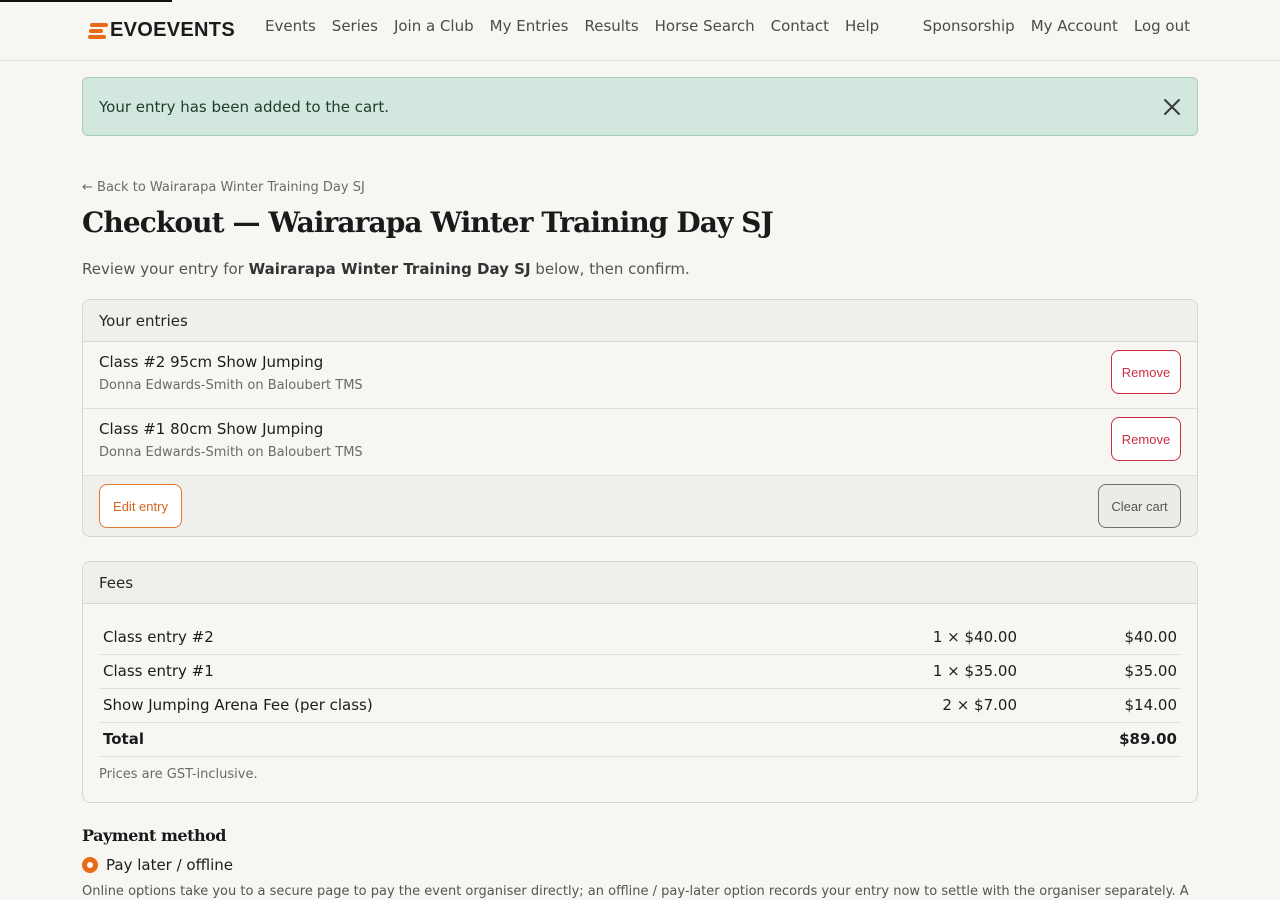  I want to click on entry-class-title: Class #1 80cm Show Jumping, so click(211, 429).